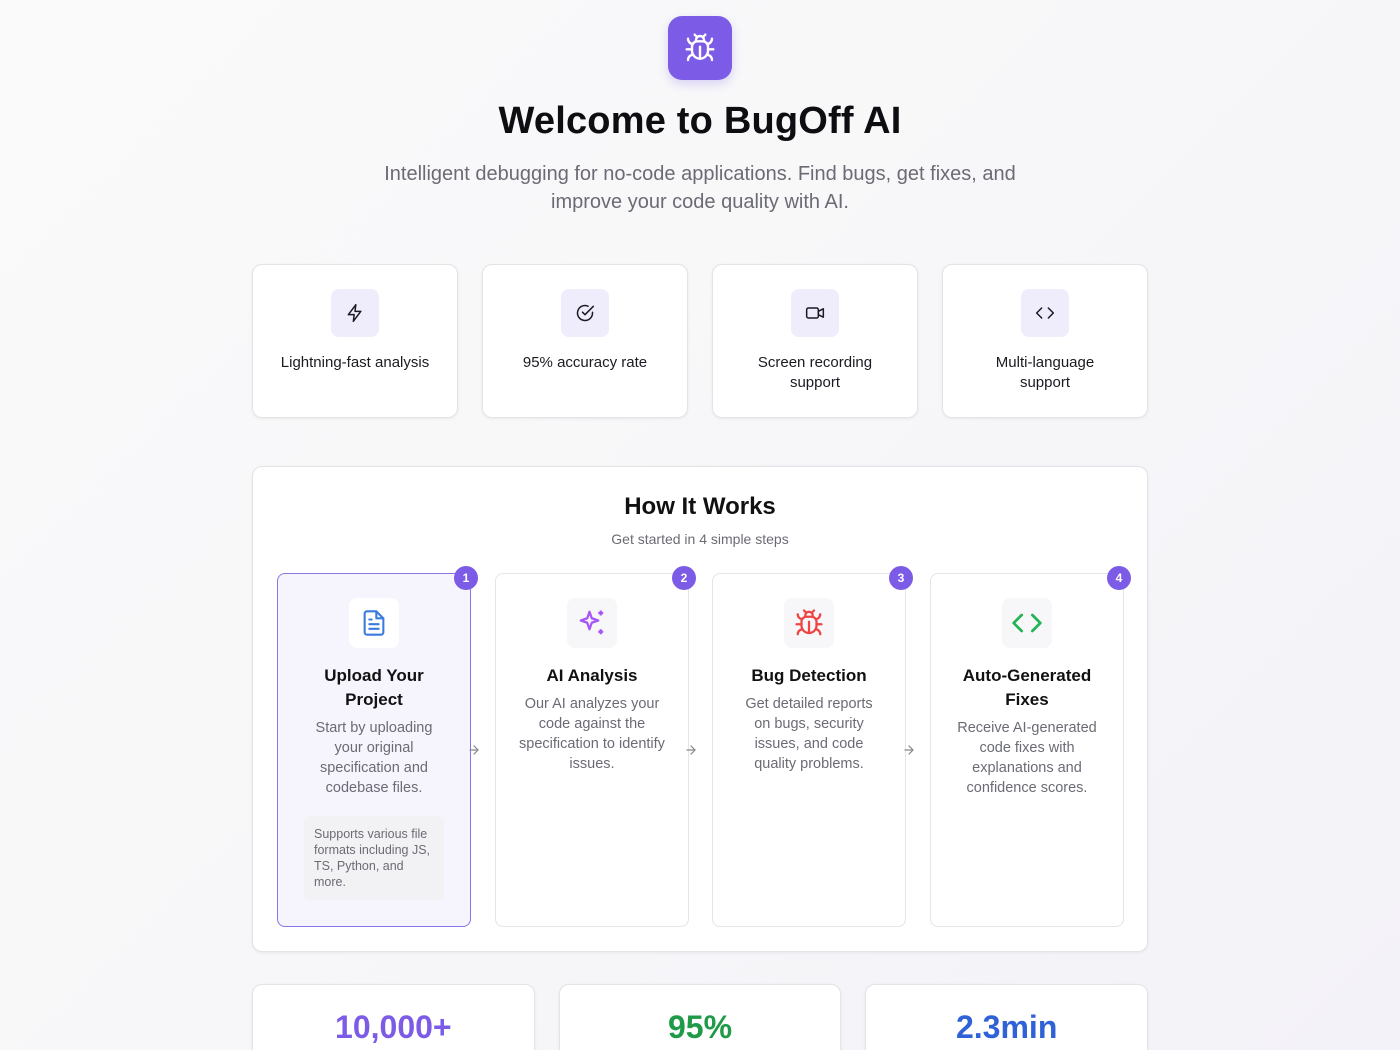 This screenshot has width=1400, height=1050. I want to click on check-circle-icon, so click(585, 313).